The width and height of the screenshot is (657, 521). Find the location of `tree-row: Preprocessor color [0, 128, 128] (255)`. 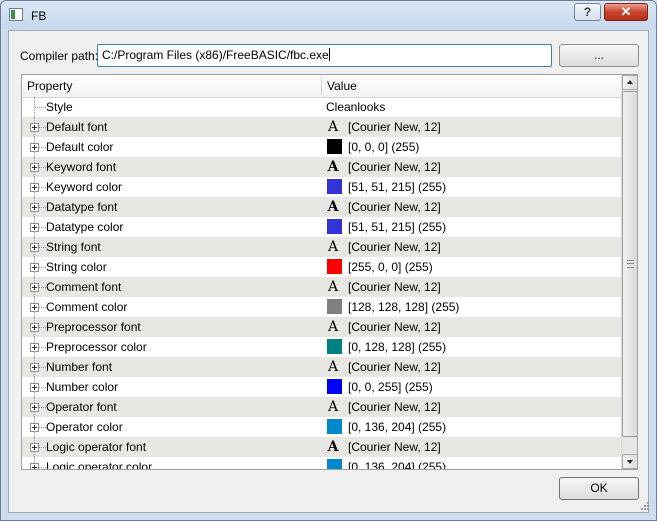

tree-row: Preprocessor color [0, 128, 128] (255) is located at coordinates (321, 347).